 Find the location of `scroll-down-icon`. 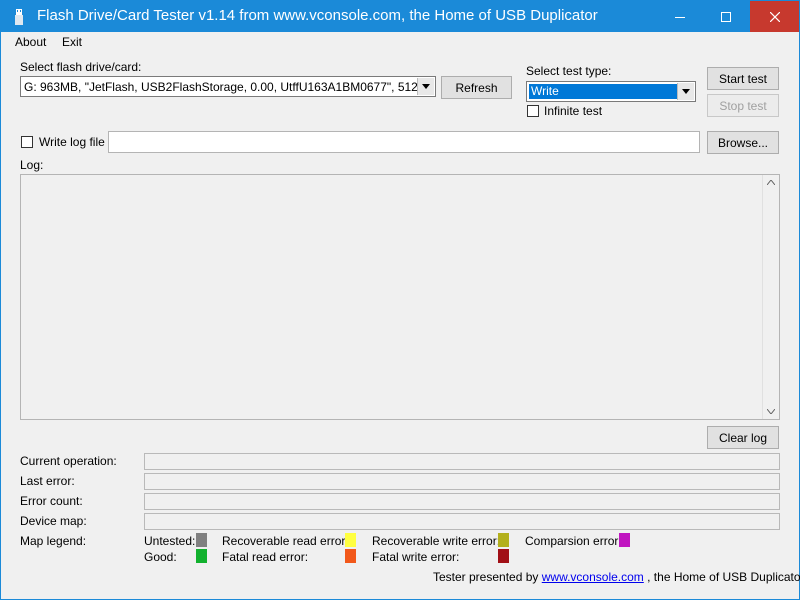

scroll-down-icon is located at coordinates (771, 411).